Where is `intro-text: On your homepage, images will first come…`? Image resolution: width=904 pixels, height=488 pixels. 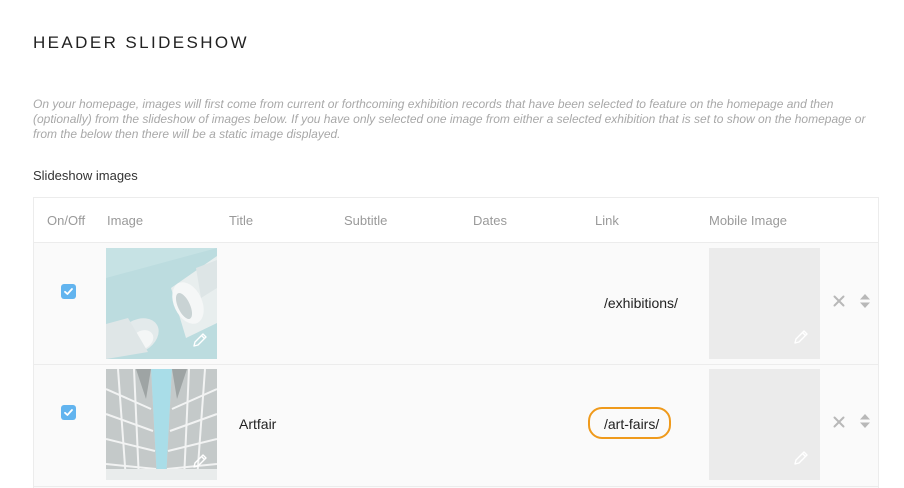
intro-text: On your homepage, images will first come… is located at coordinates (449, 119).